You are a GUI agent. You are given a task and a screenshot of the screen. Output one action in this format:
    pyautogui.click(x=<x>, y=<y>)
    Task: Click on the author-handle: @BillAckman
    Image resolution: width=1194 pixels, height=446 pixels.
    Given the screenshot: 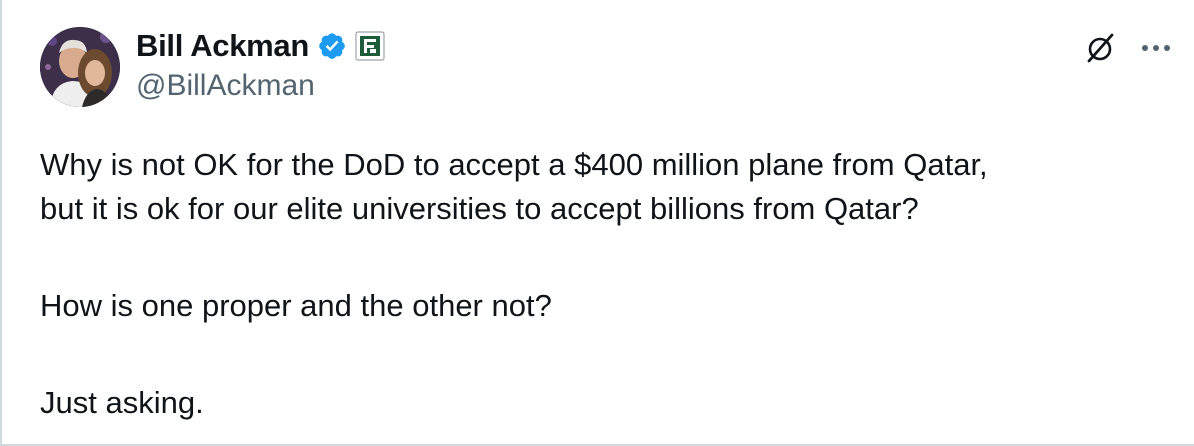 What is the action you would take?
    pyautogui.click(x=225, y=86)
    